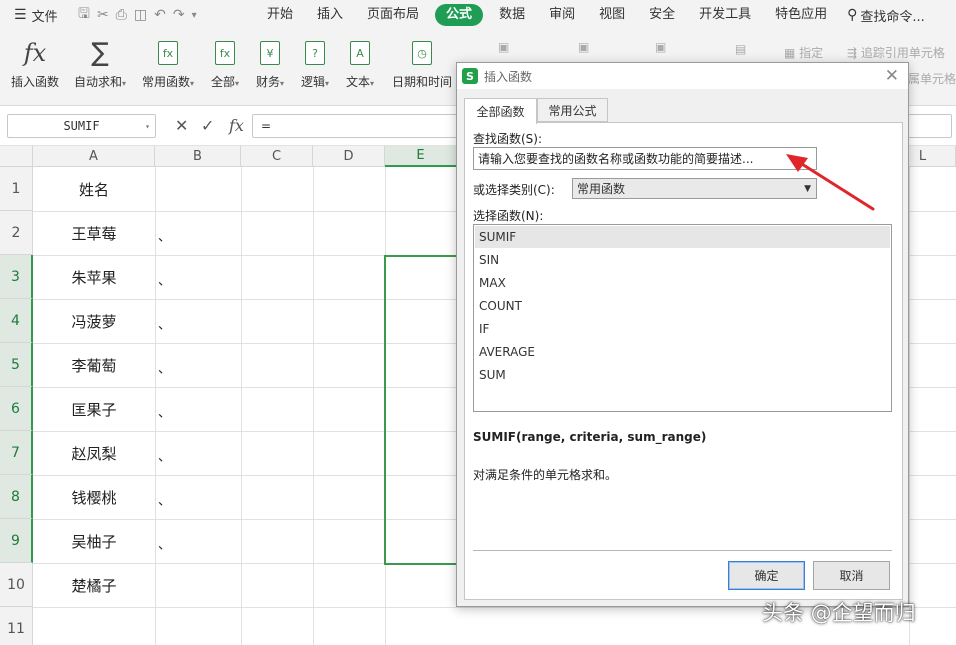 The width and height of the screenshot is (956, 645). What do you see at coordinates (360, 63) in the screenshot?
I see `text-functions-button: A 文本▾` at bounding box center [360, 63].